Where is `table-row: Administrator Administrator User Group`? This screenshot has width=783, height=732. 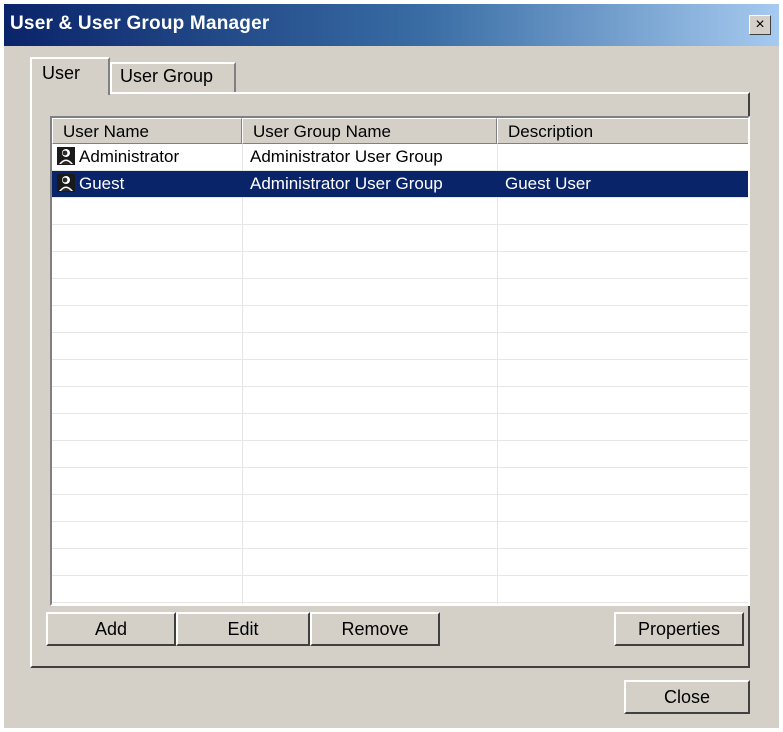 table-row: Administrator Administrator User Group is located at coordinates (400, 157).